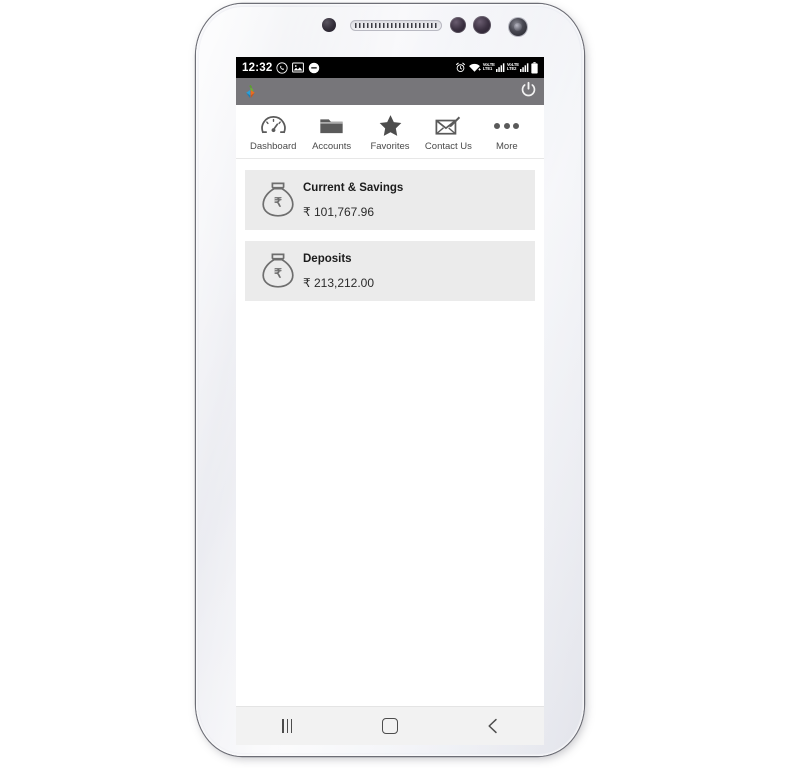  Describe the element at coordinates (273, 146) in the screenshot. I see `nav-label-dashboard: Dashboard` at that location.